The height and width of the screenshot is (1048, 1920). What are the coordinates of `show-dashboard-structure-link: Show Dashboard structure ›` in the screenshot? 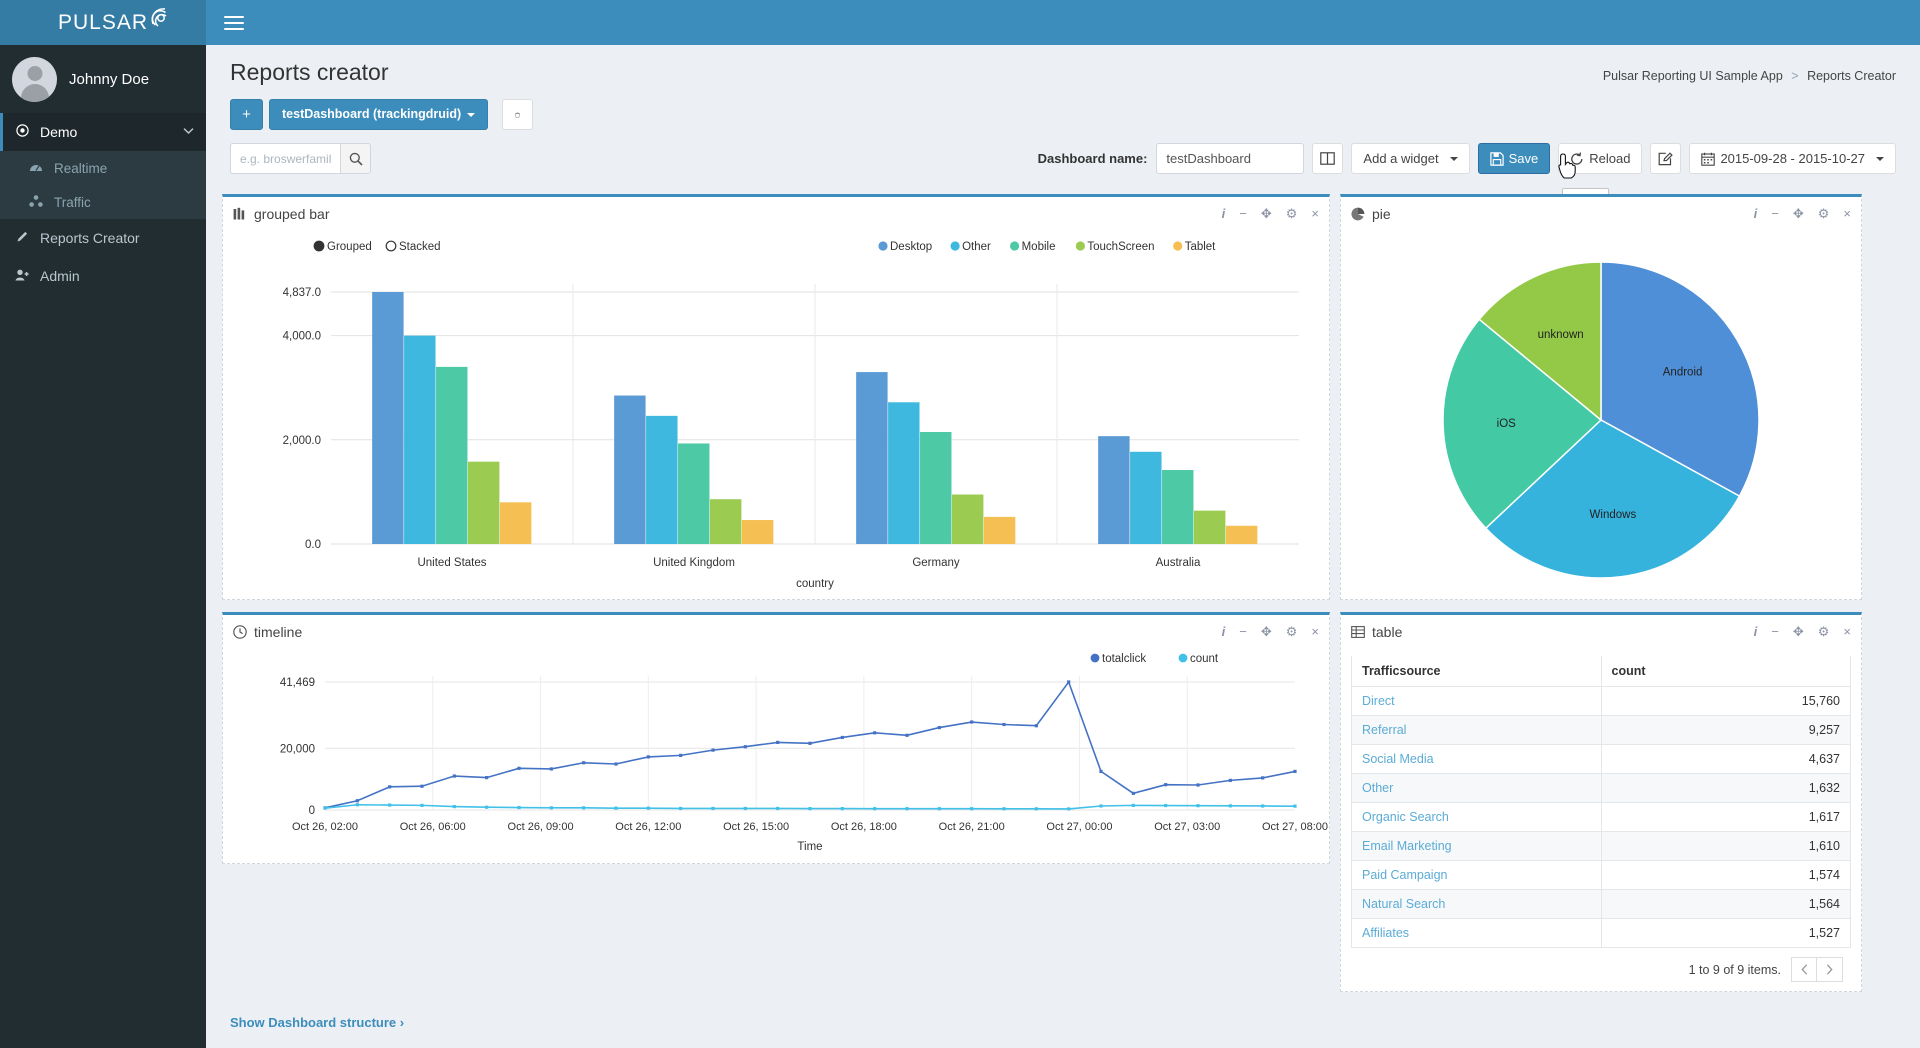 It's located at (317, 1022).